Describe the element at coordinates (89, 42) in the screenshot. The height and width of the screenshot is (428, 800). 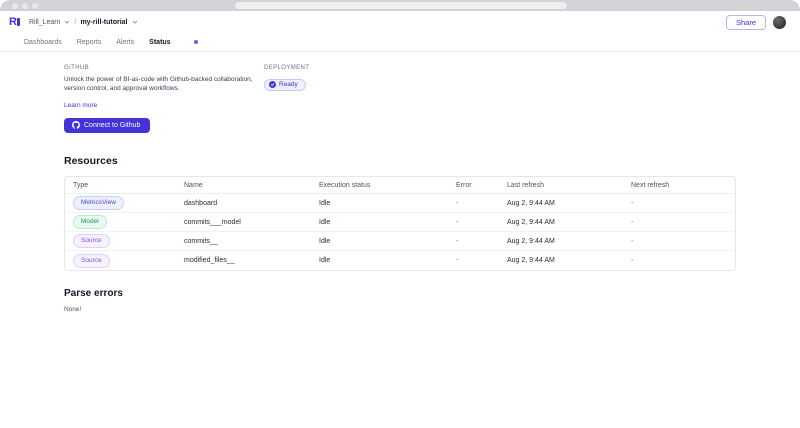
I see `tab-reports: Reports` at that location.